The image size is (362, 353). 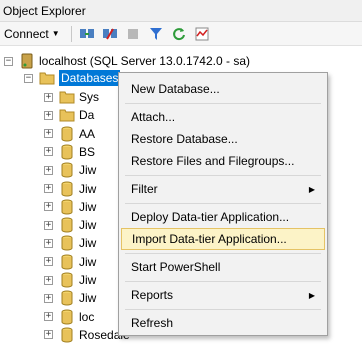 What do you see at coordinates (89, 97) in the screenshot?
I see `database-label: Sys` at bounding box center [89, 97].